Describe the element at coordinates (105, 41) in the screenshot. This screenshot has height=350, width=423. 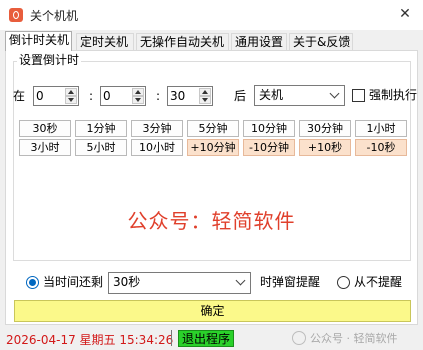
I see `tab-scheduled-shutdown: 定时关机` at that location.